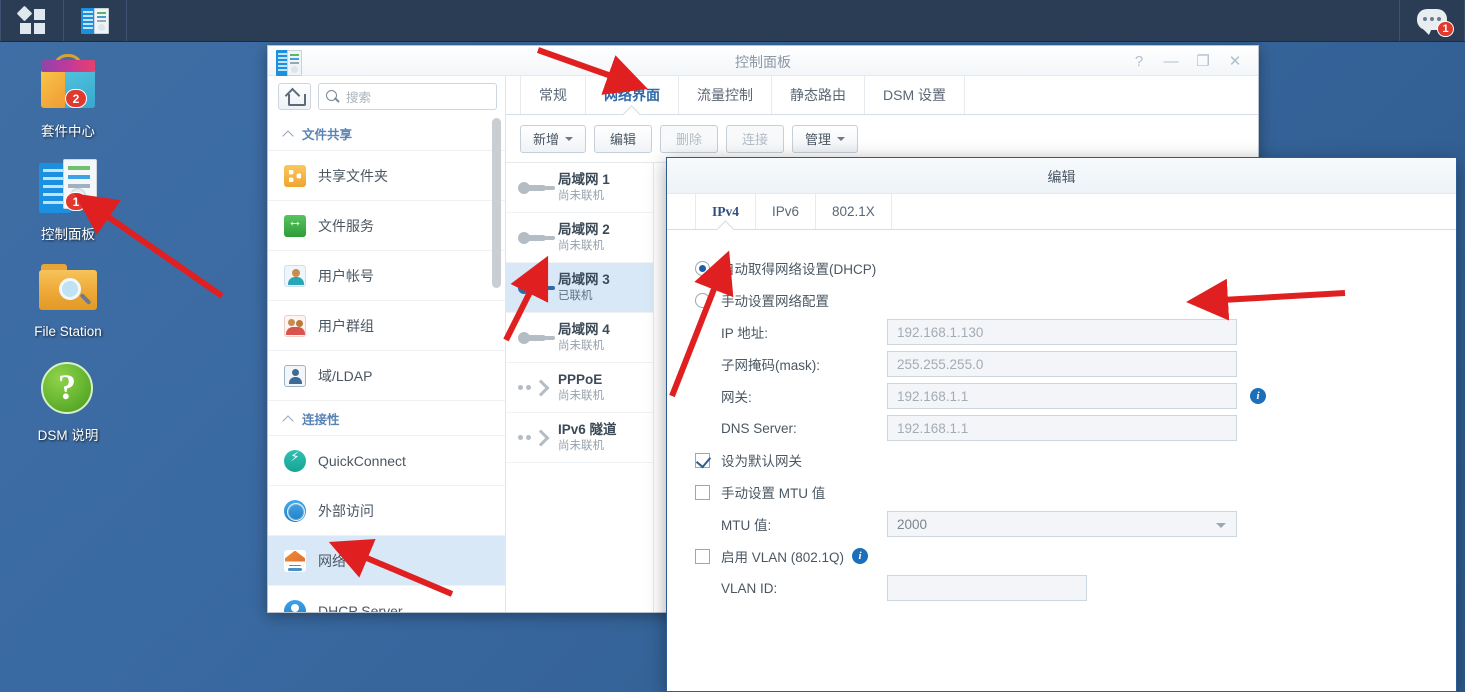  Describe the element at coordinates (725, 211) in the screenshot. I see `tab-ipv4: IPv4` at that location.